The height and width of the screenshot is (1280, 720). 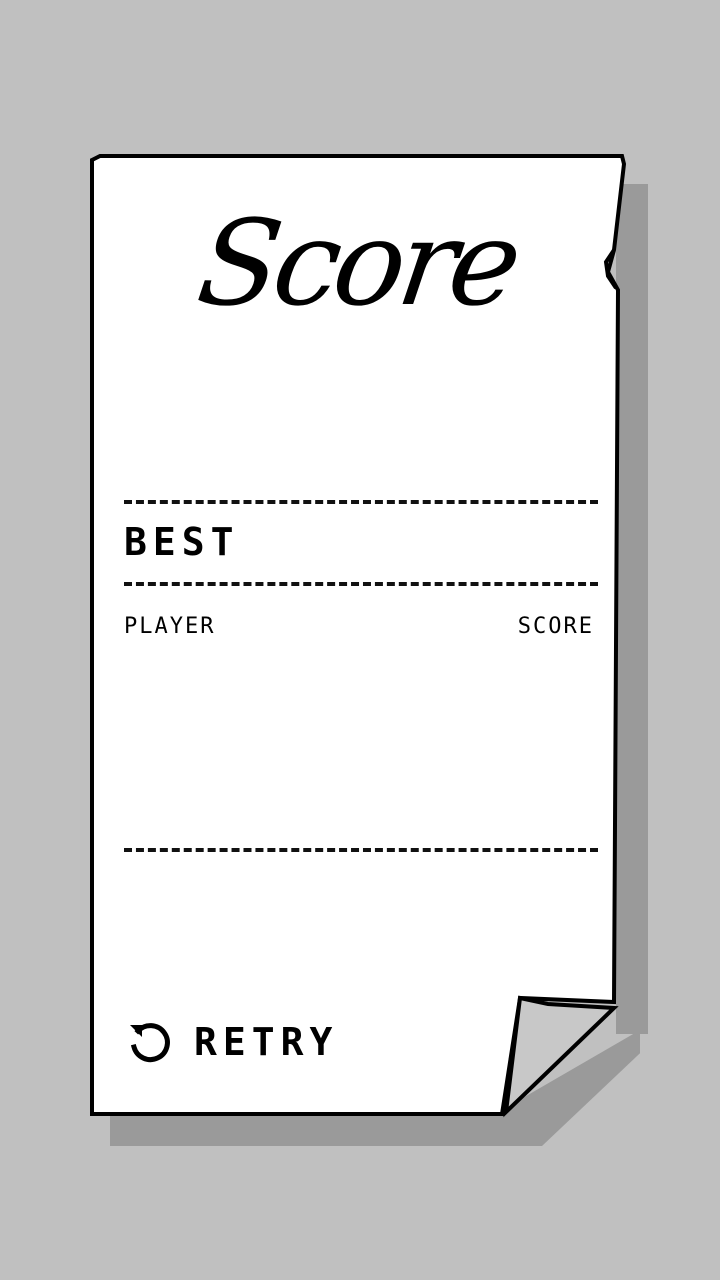 I want to click on retry-button: RETRY, so click(x=231, y=1042).